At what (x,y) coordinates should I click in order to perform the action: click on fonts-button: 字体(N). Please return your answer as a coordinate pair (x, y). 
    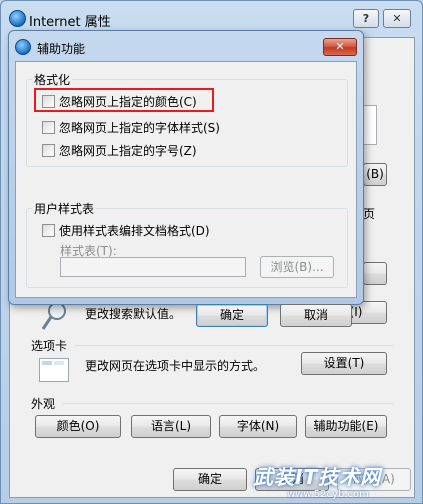
    Looking at the image, I should click on (258, 426).